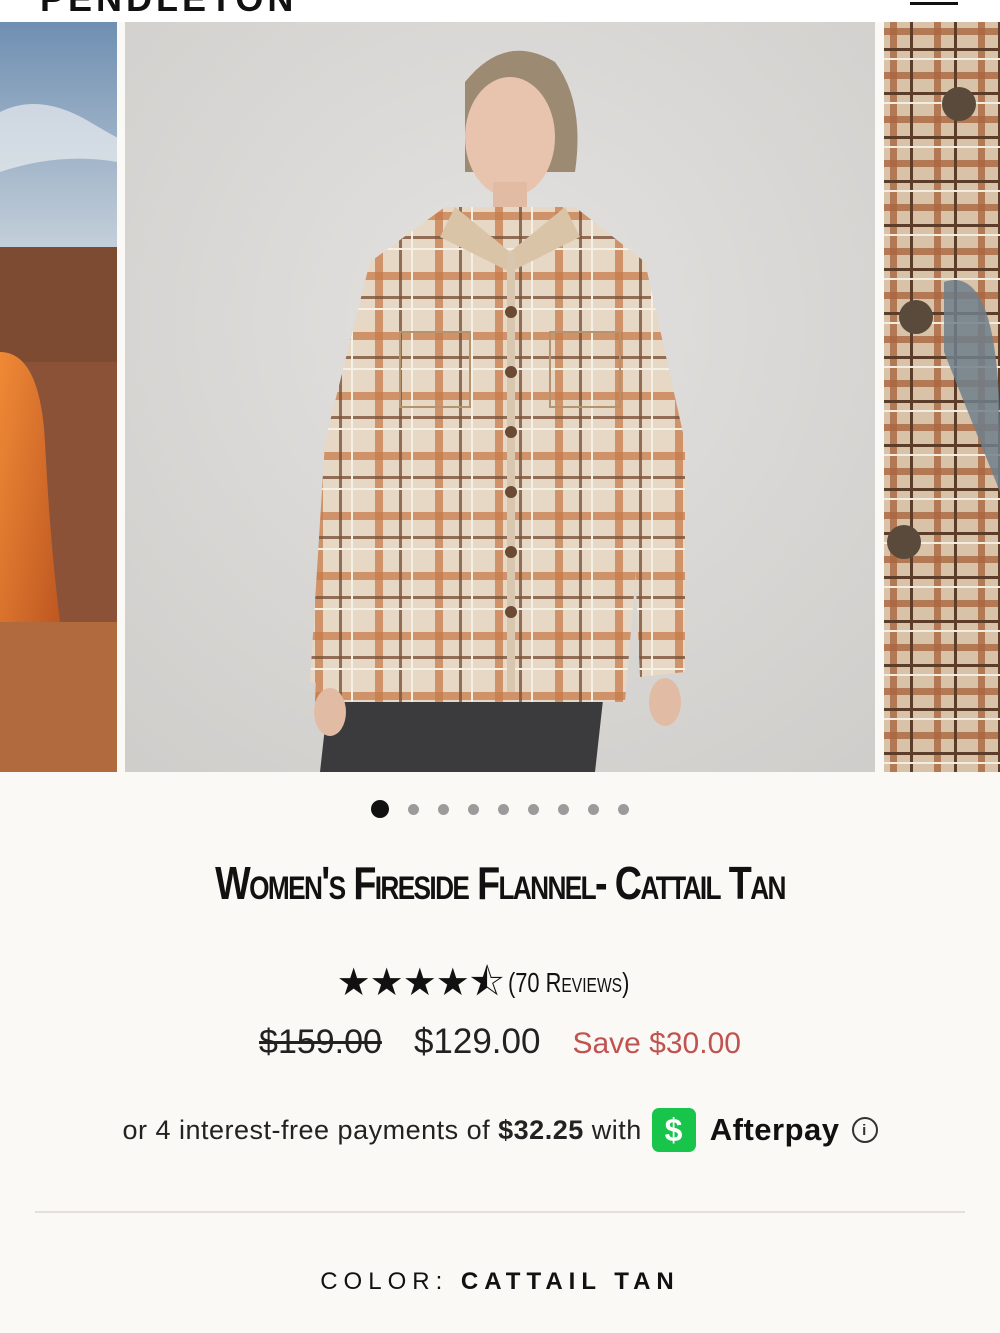 Image resolution: width=1000 pixels, height=1333 pixels. Describe the element at coordinates (656, 1043) in the screenshot. I see `savings-label: Save $30.00` at that location.